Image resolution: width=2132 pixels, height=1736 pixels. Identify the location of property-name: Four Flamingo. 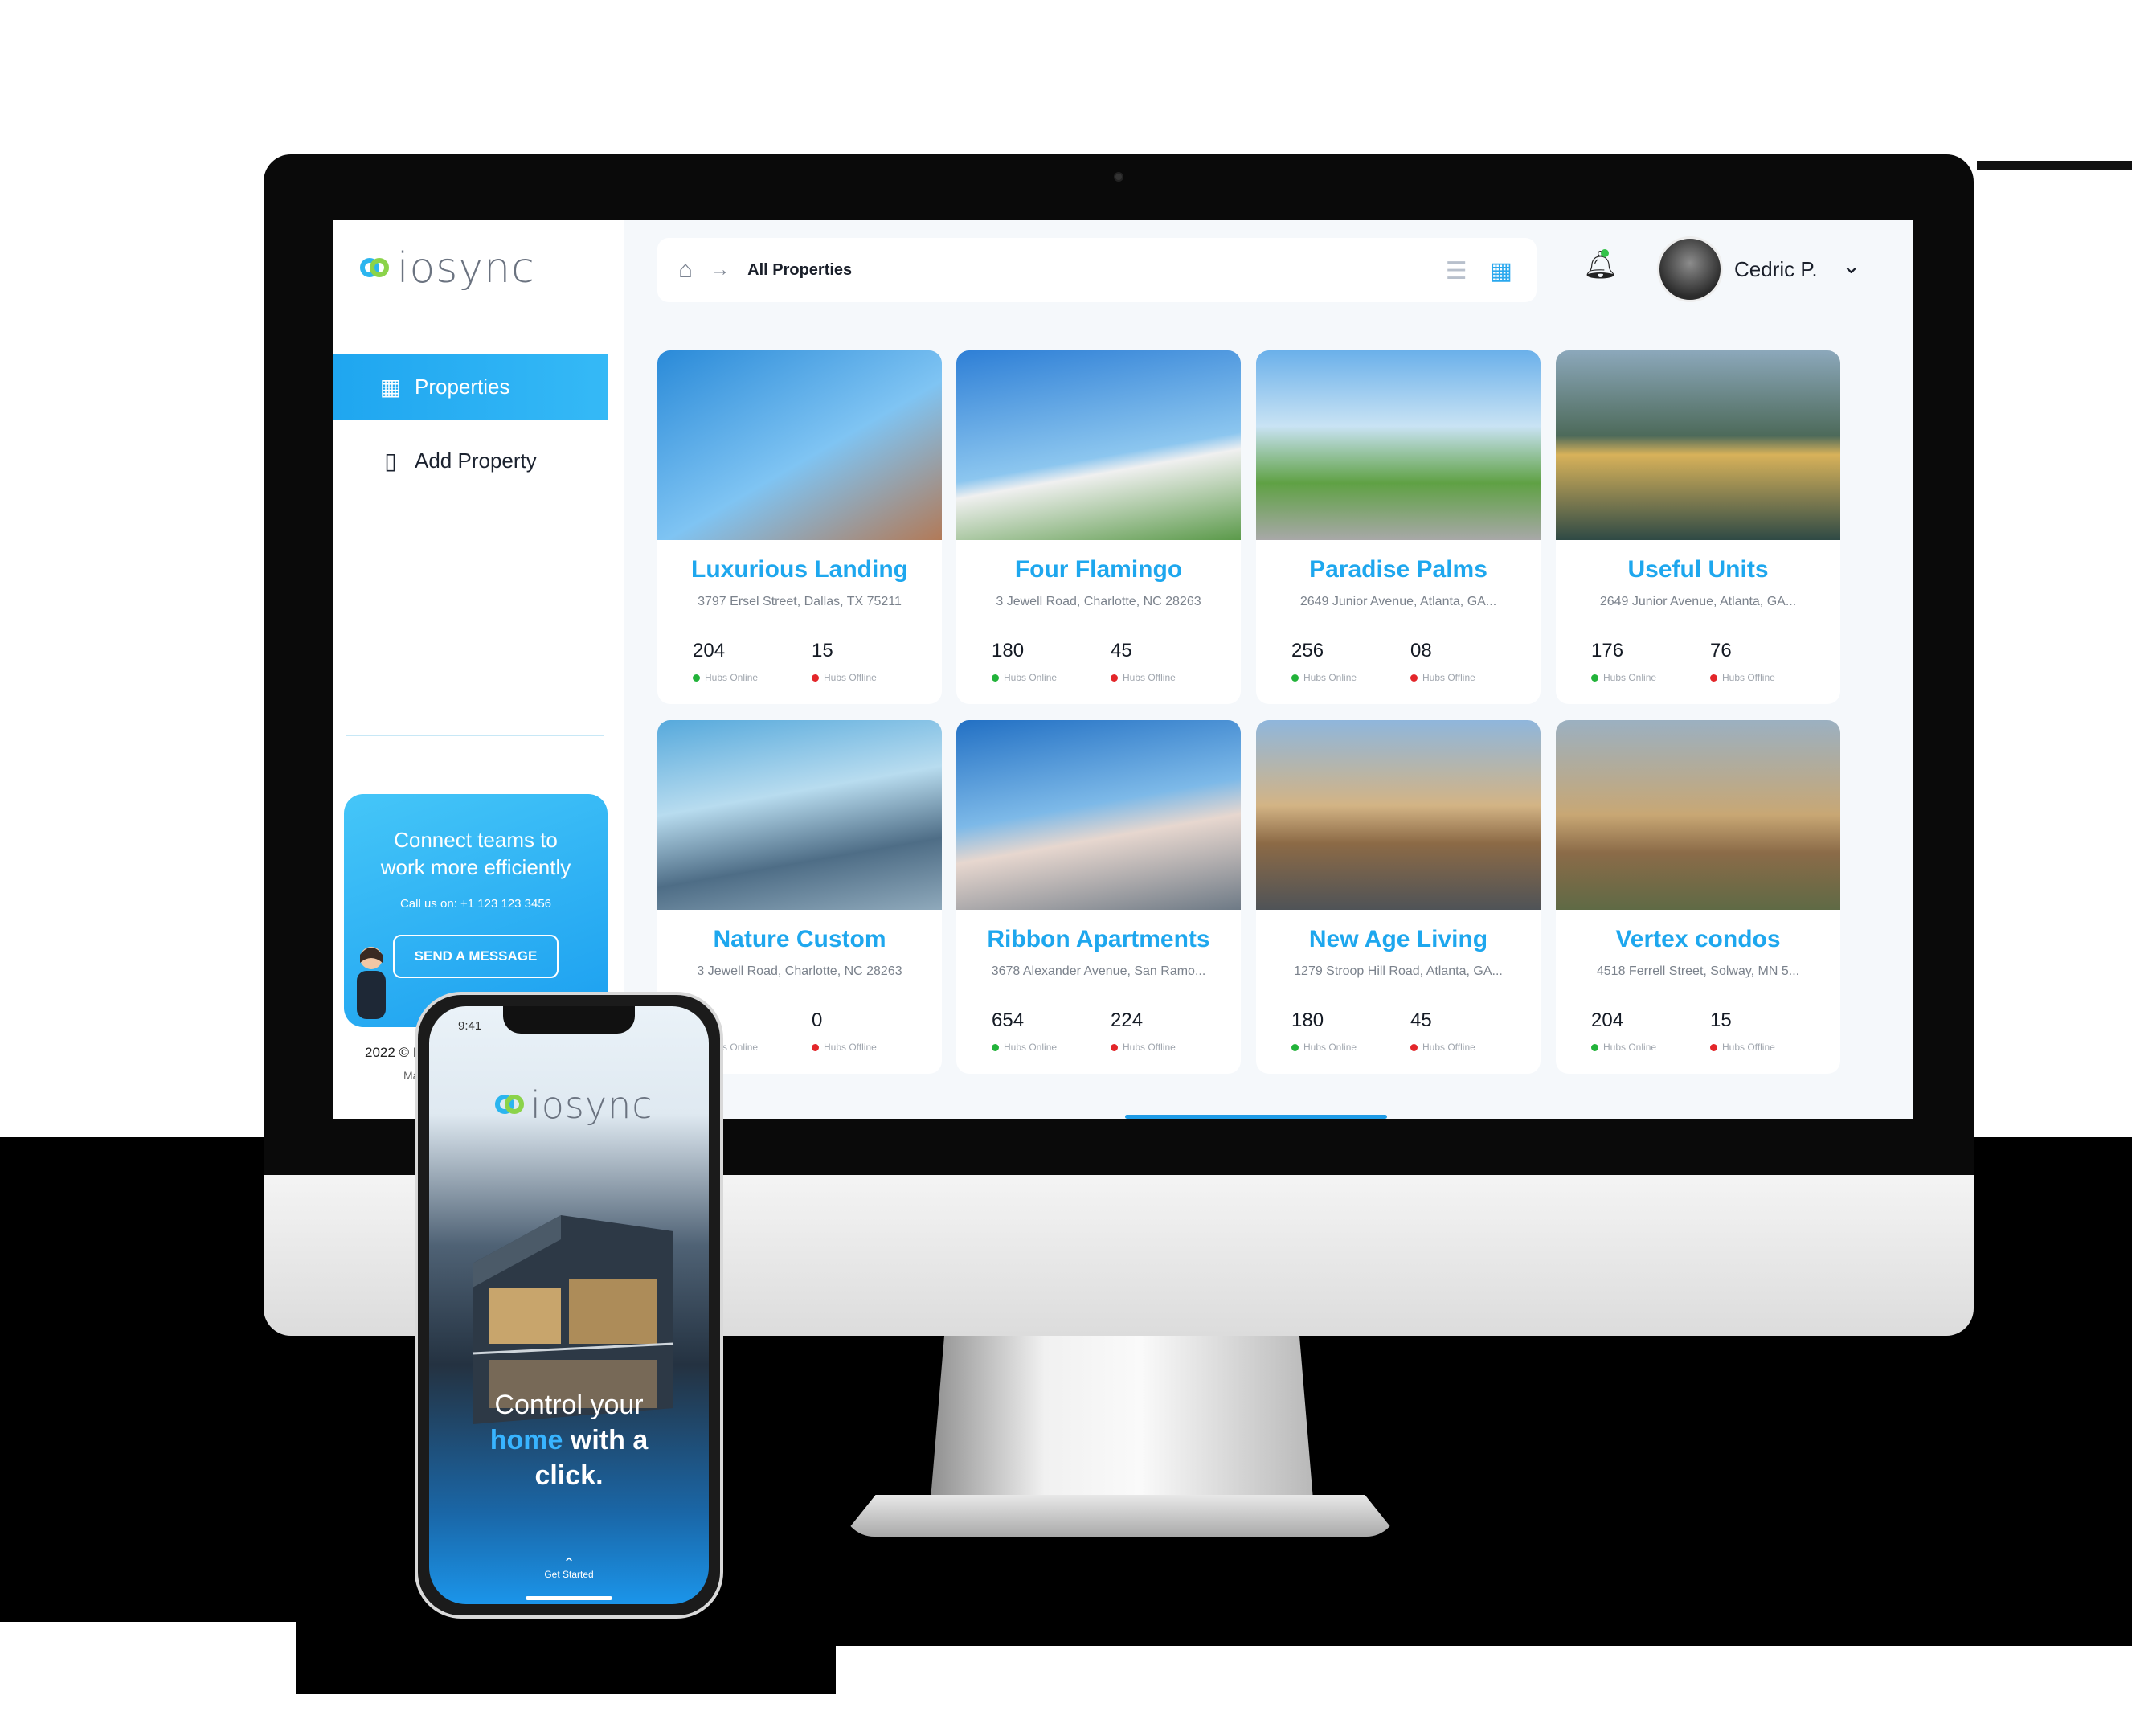
(1099, 569).